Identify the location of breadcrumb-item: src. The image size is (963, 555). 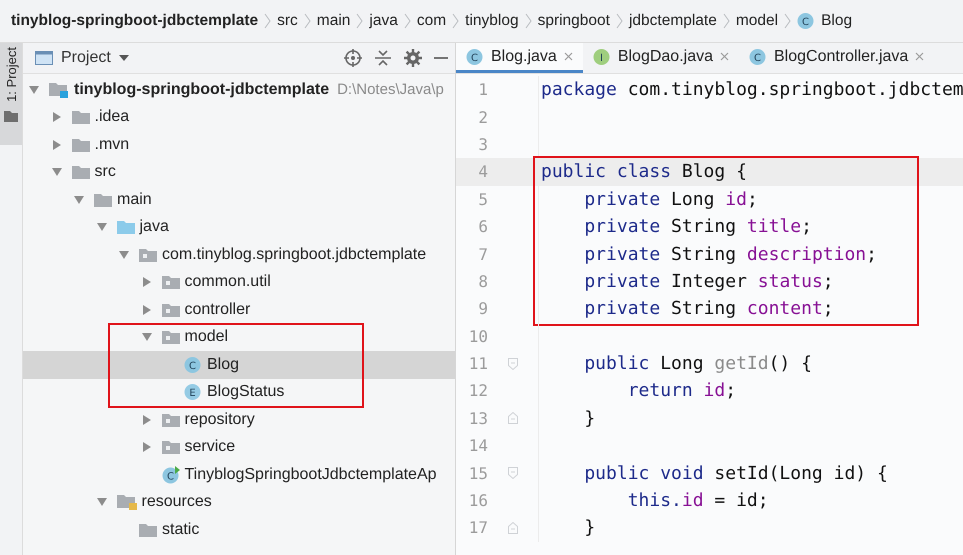
(287, 21).